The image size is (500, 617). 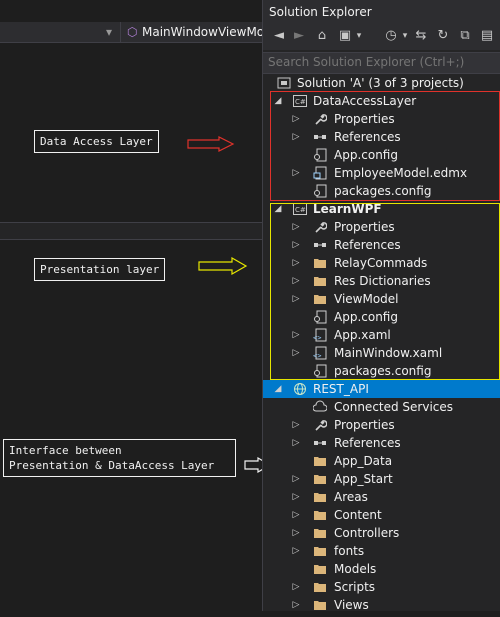 I want to click on solution-label: Solution 'A' (3 of 3 projects), so click(x=380, y=83).